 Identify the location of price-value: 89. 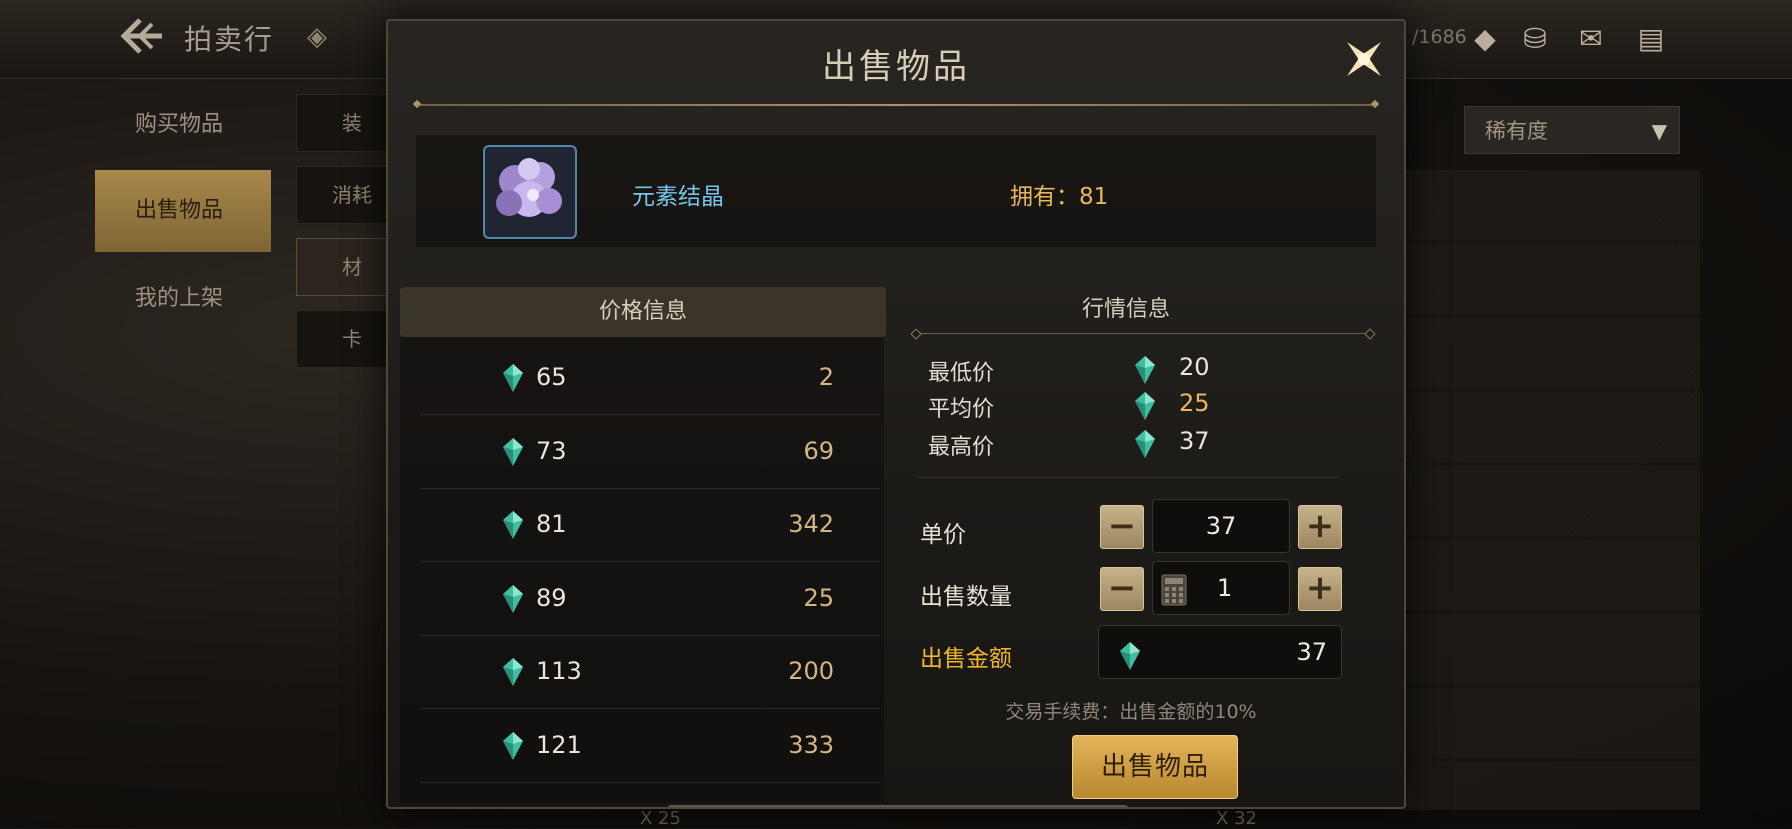
(551, 597).